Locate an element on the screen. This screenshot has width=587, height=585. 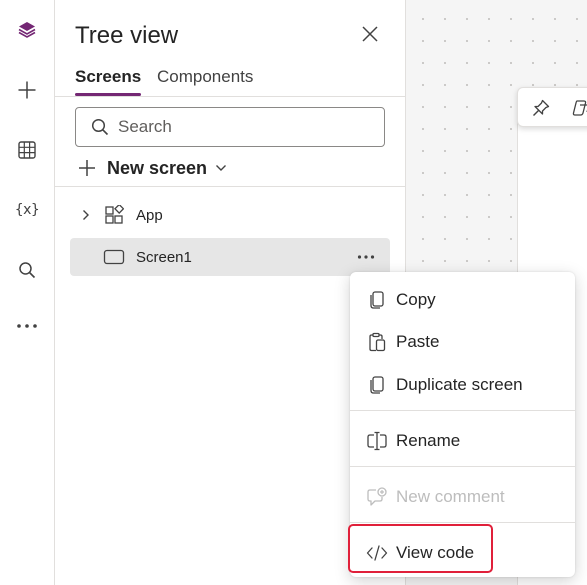
menu-item-view-code: View code is located at coordinates (462, 553).